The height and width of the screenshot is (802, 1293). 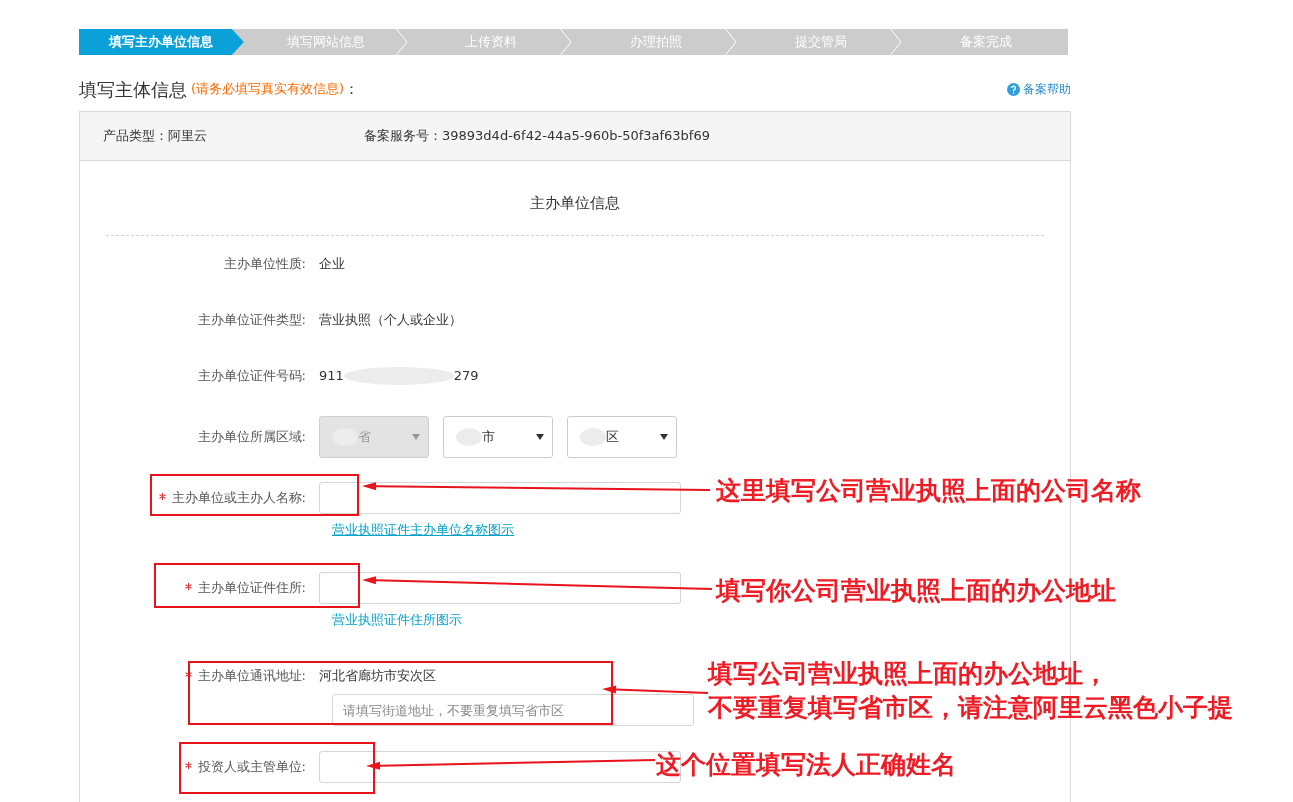 I want to click on field-value: 河北省廊坊市安次区, so click(x=377, y=676).